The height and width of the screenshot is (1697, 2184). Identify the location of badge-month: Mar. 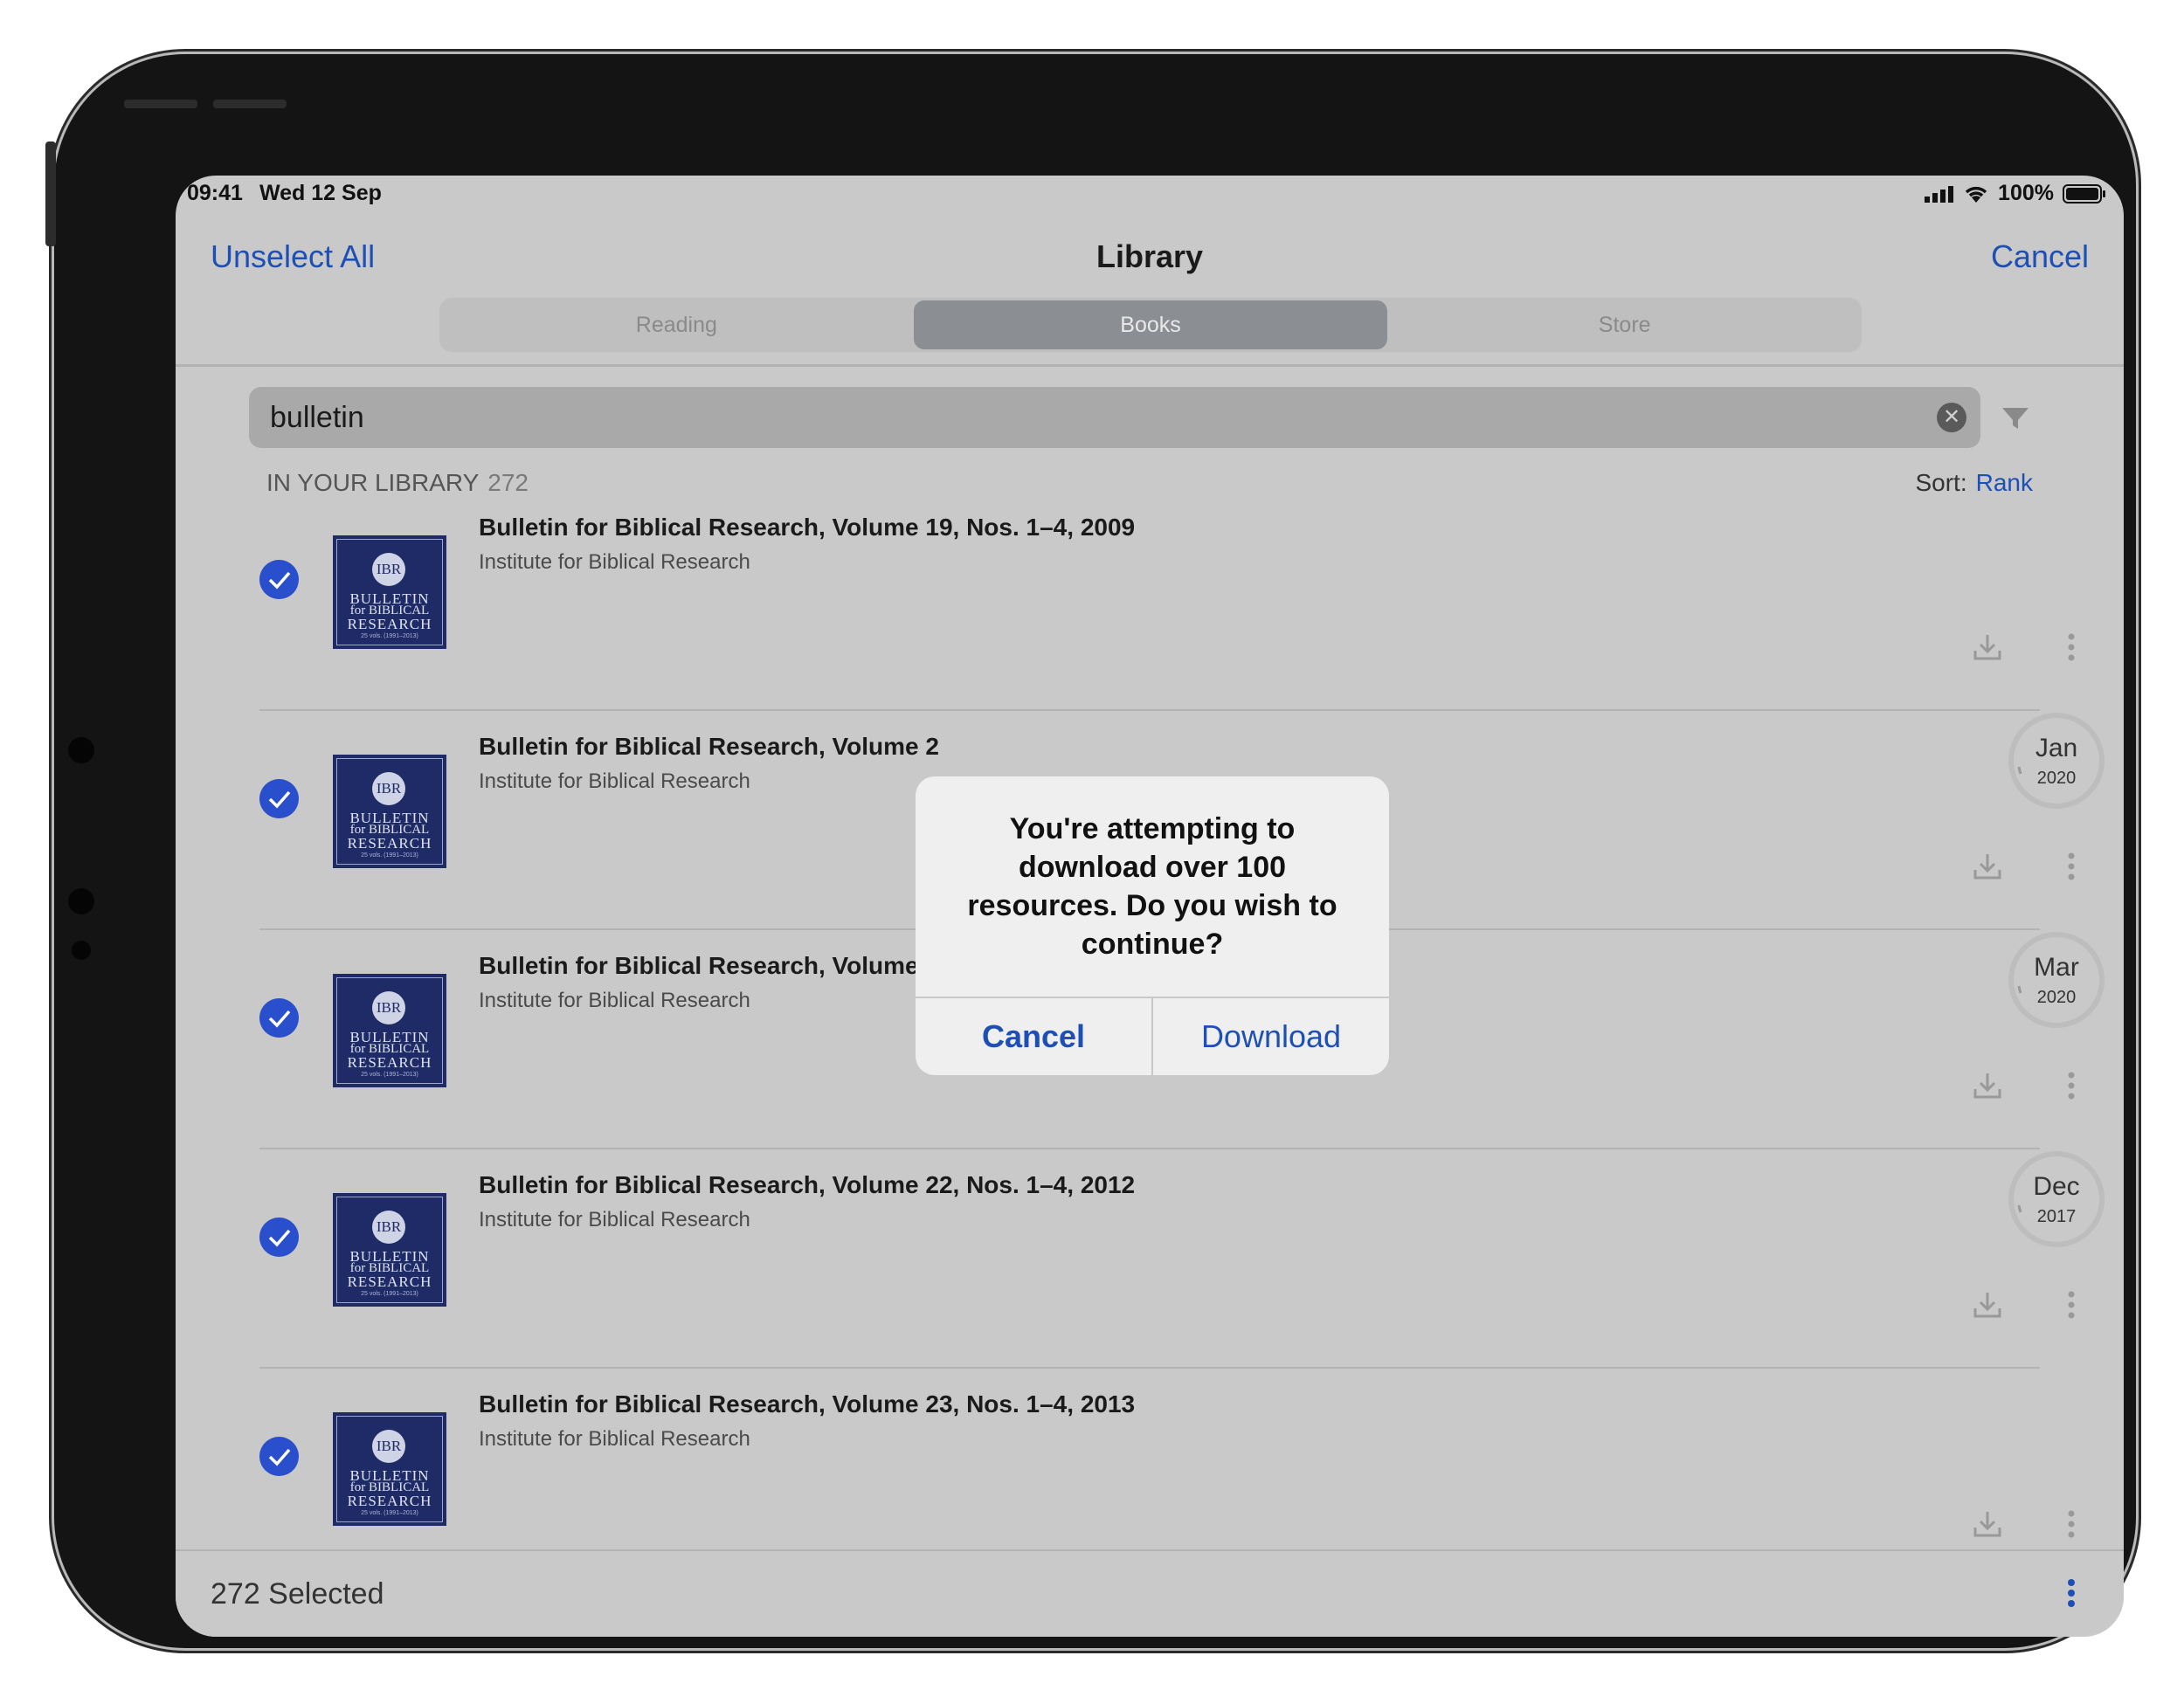
(2056, 967).